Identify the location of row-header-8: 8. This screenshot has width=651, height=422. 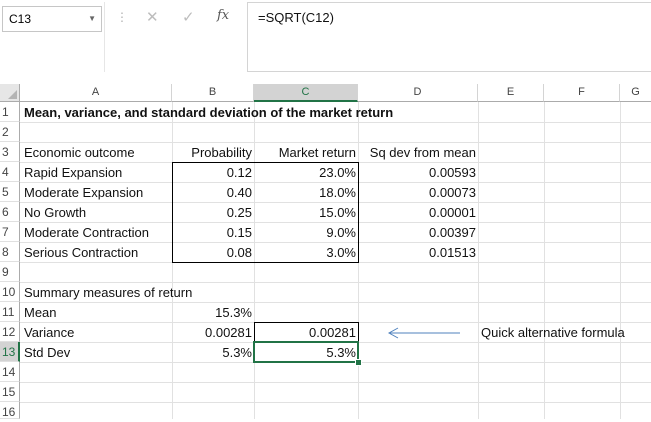
(10, 252).